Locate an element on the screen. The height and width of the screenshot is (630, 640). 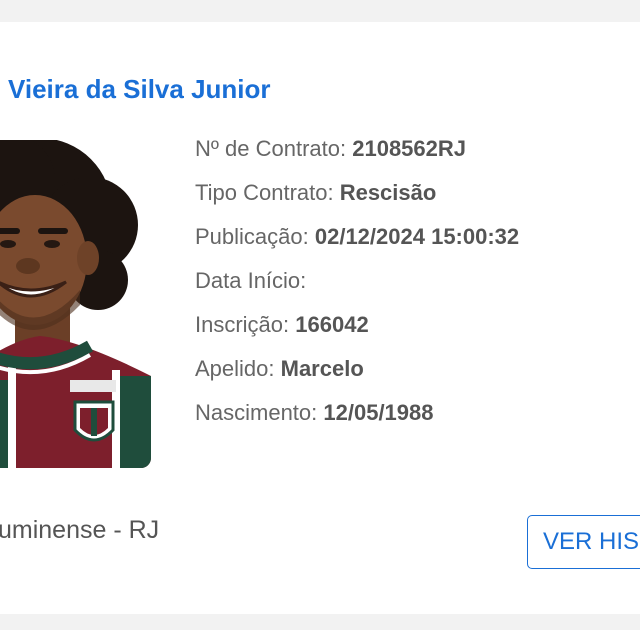
contract-number-label: Nº de Contrato: is located at coordinates (274, 148).